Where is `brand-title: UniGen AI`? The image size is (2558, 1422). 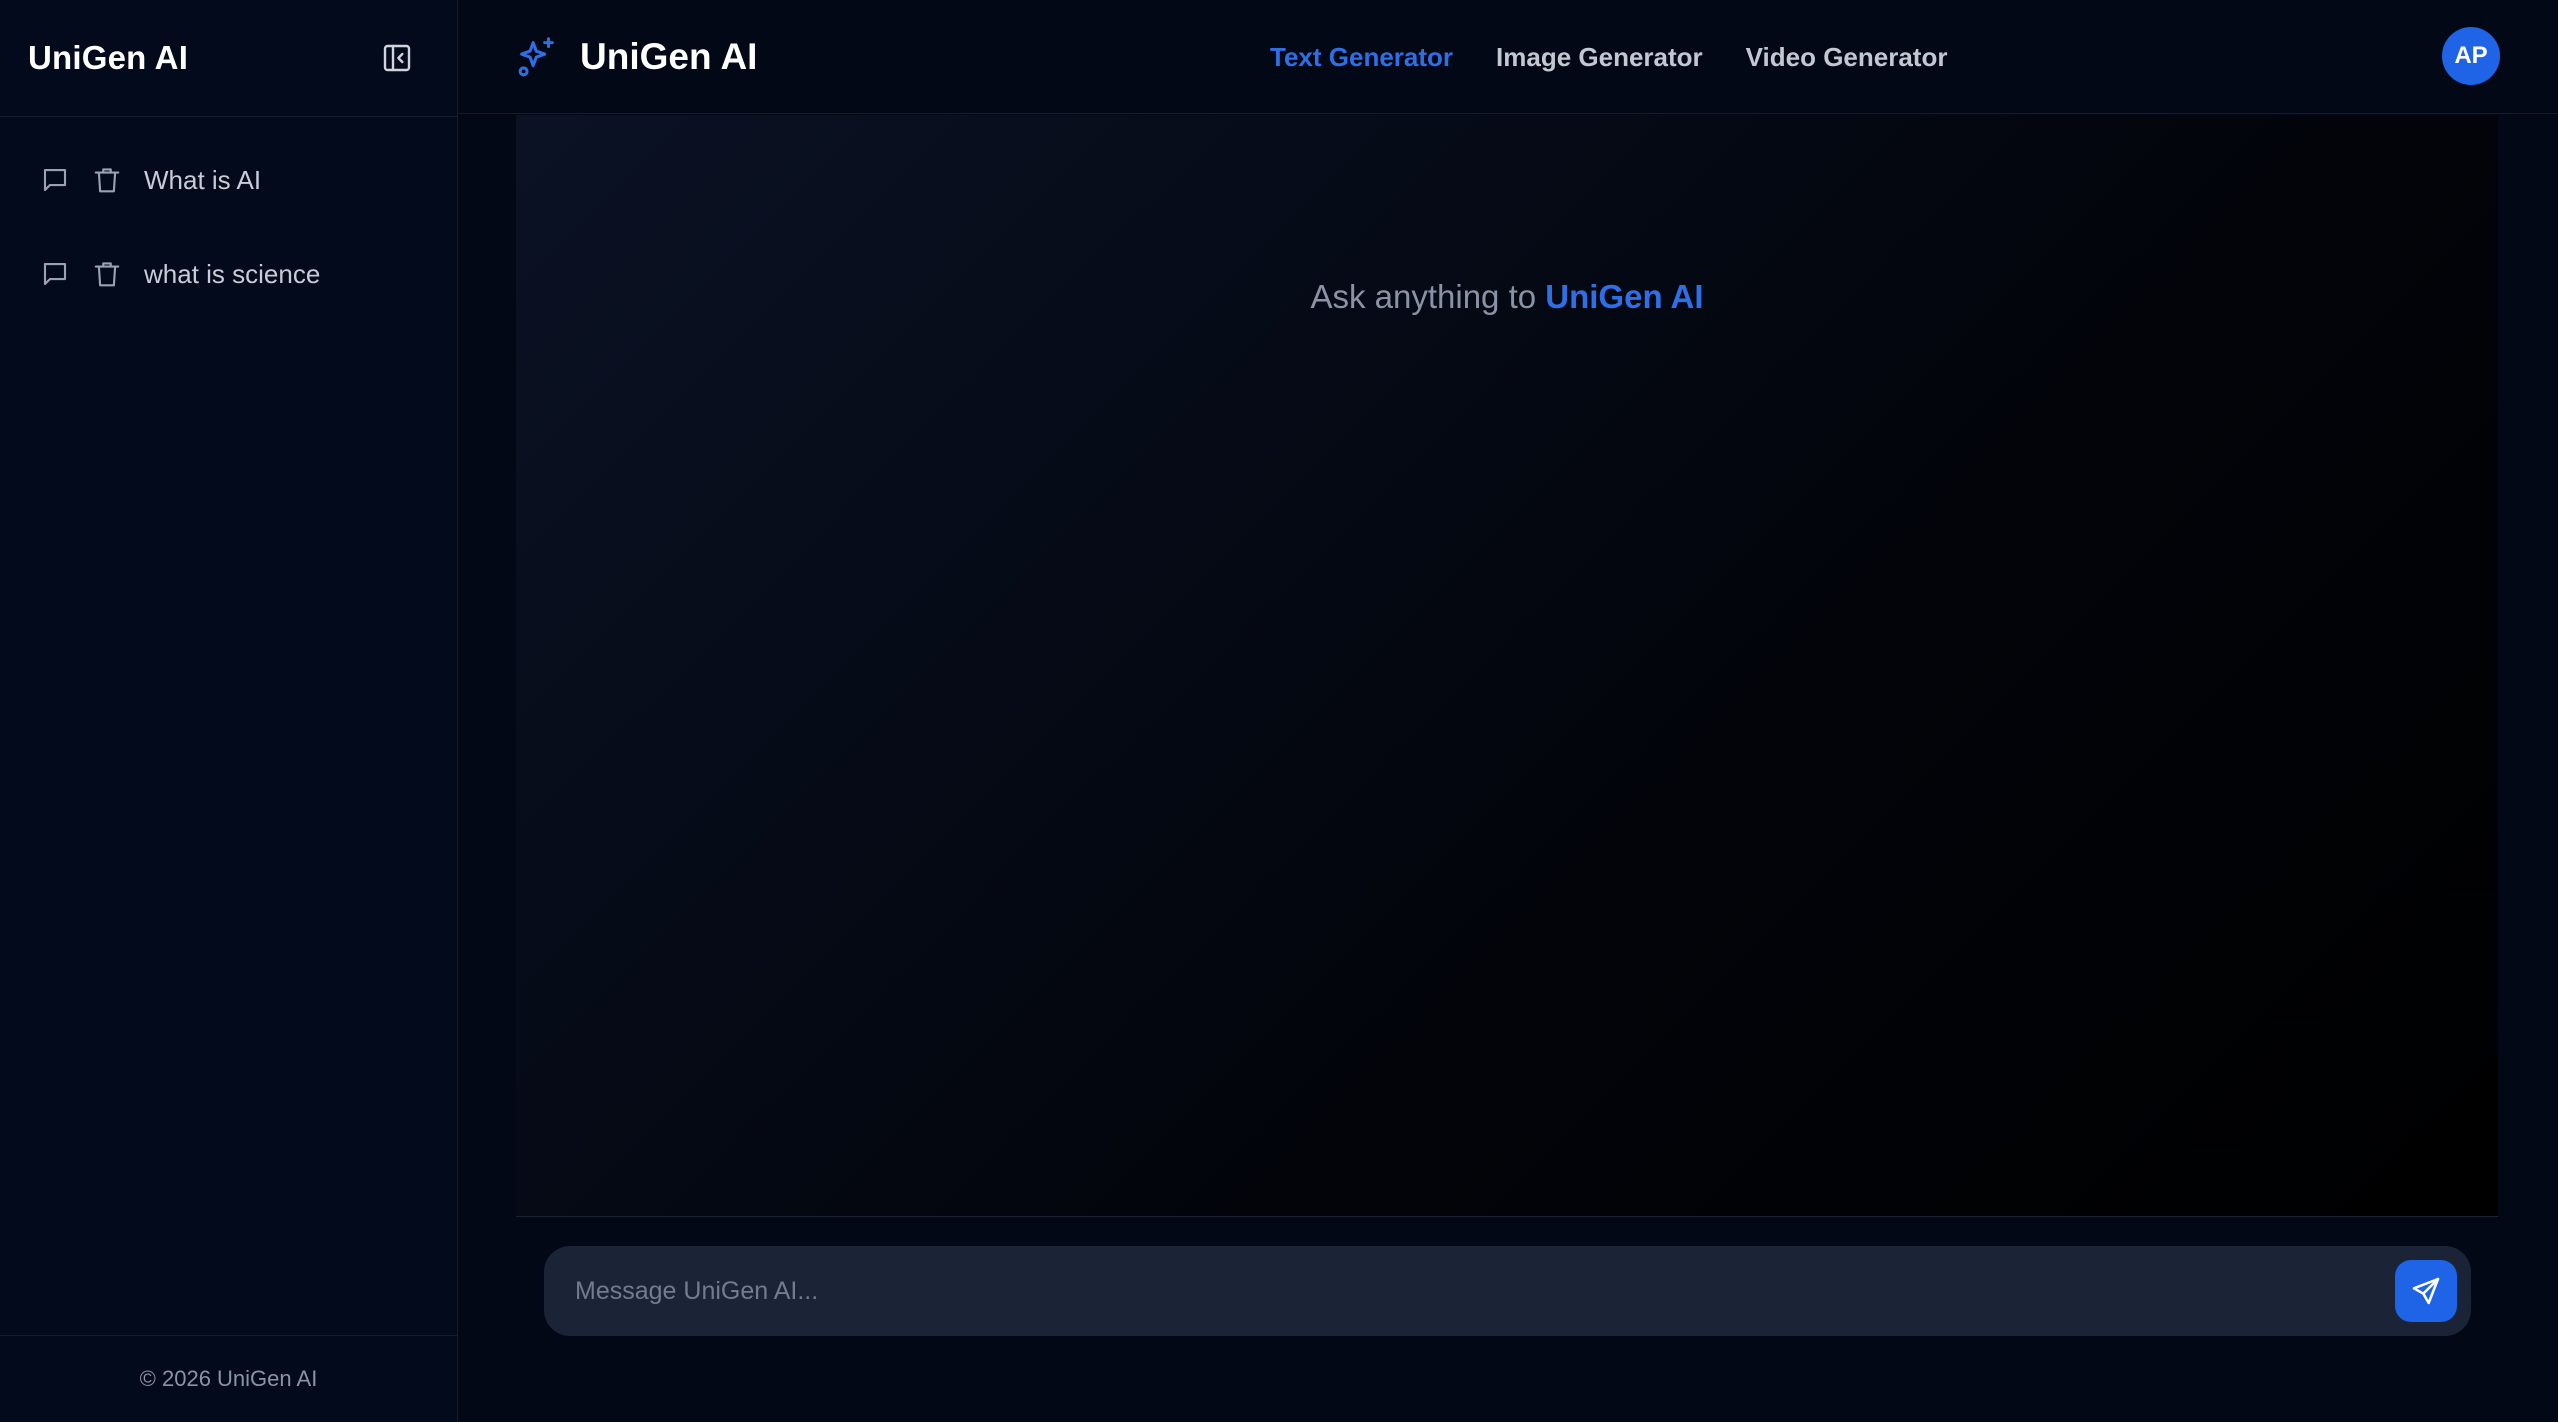
brand-title: UniGen AI is located at coordinates (669, 56).